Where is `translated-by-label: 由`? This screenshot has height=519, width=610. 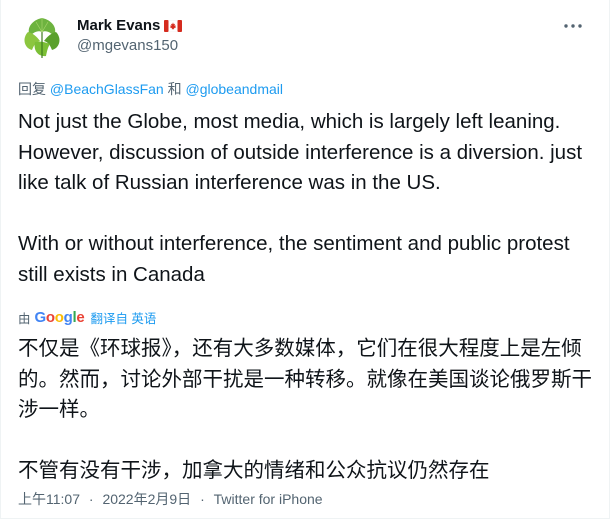
translated-by-label: 由 is located at coordinates (24, 318).